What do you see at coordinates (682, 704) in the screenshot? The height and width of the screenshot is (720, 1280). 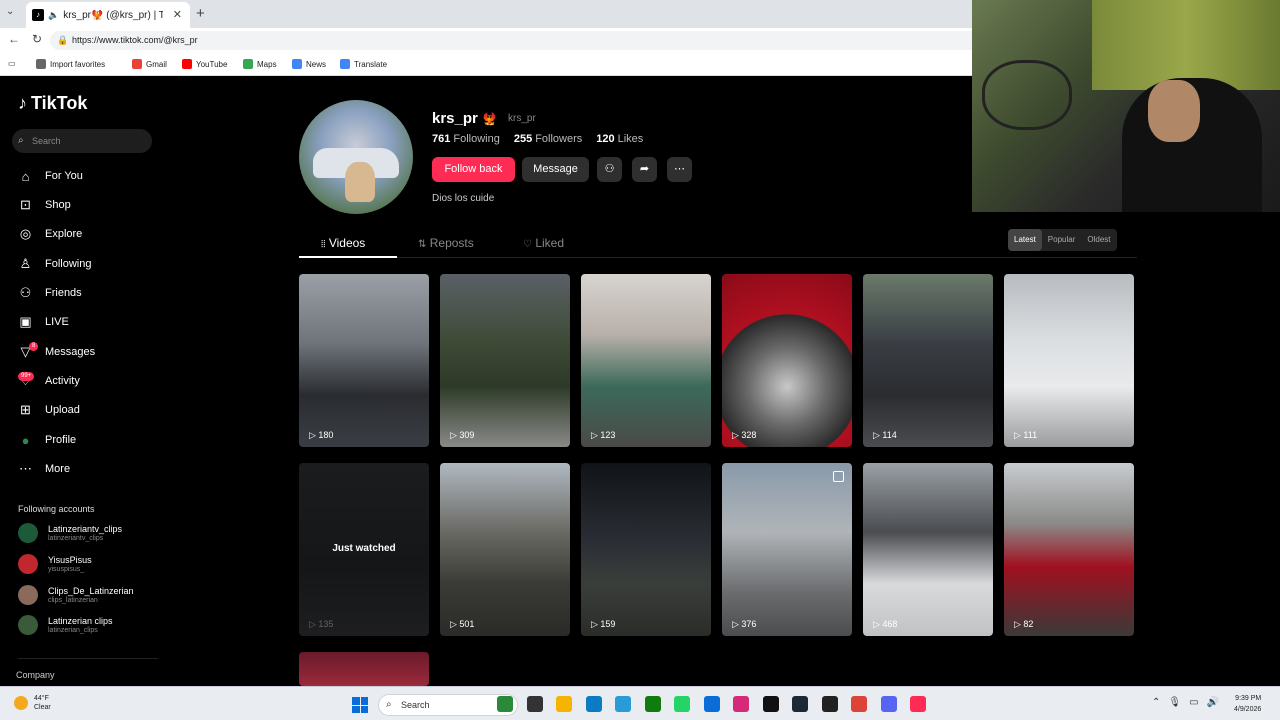 I see `whatsapp-icon` at bounding box center [682, 704].